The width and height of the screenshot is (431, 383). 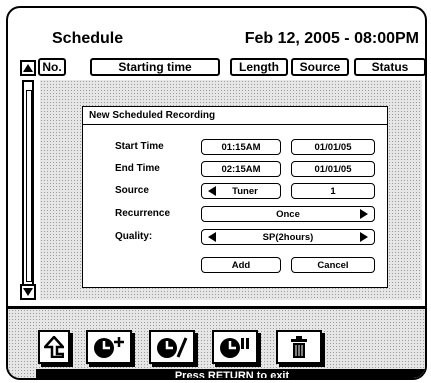 What do you see at coordinates (333, 191) in the screenshot?
I see `channel-field: 1` at bounding box center [333, 191].